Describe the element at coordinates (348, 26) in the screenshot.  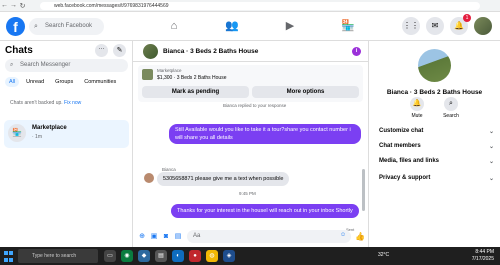
I see `marketplace-icon: 🏪` at that location.